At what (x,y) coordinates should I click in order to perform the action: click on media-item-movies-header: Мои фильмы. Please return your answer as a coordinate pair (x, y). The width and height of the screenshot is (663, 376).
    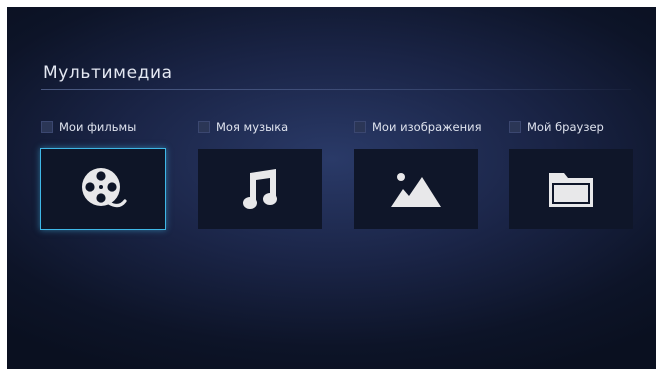
    Looking at the image, I should click on (104, 127).